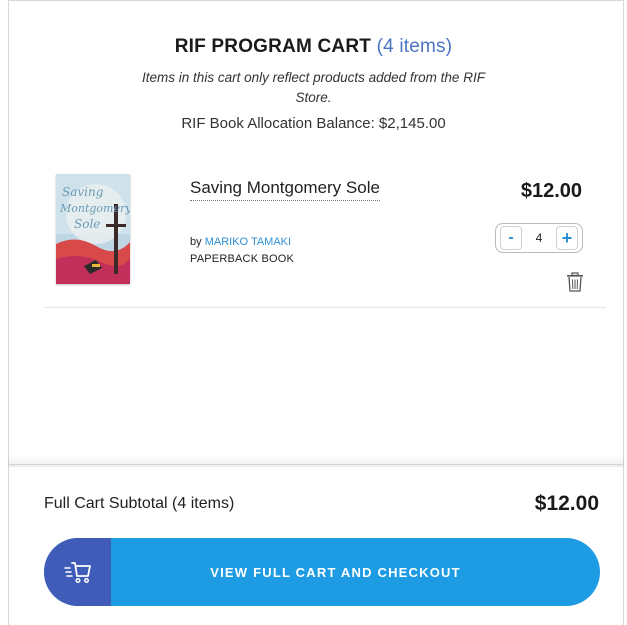 The image size is (627, 625). I want to click on cart-title: RIF PROGRAM CART (4 items), so click(313, 47).